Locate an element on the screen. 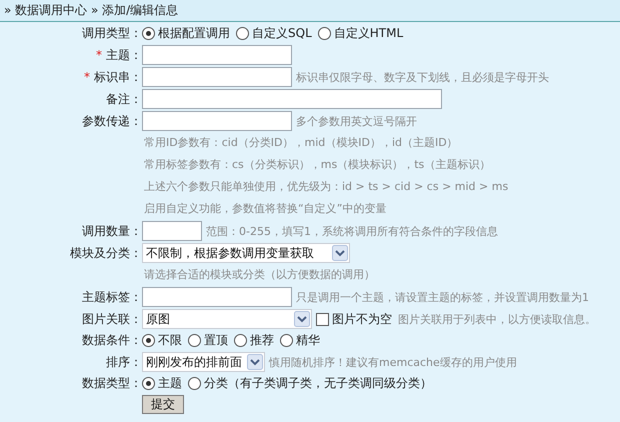  radio-label: 精华 is located at coordinates (308, 340).